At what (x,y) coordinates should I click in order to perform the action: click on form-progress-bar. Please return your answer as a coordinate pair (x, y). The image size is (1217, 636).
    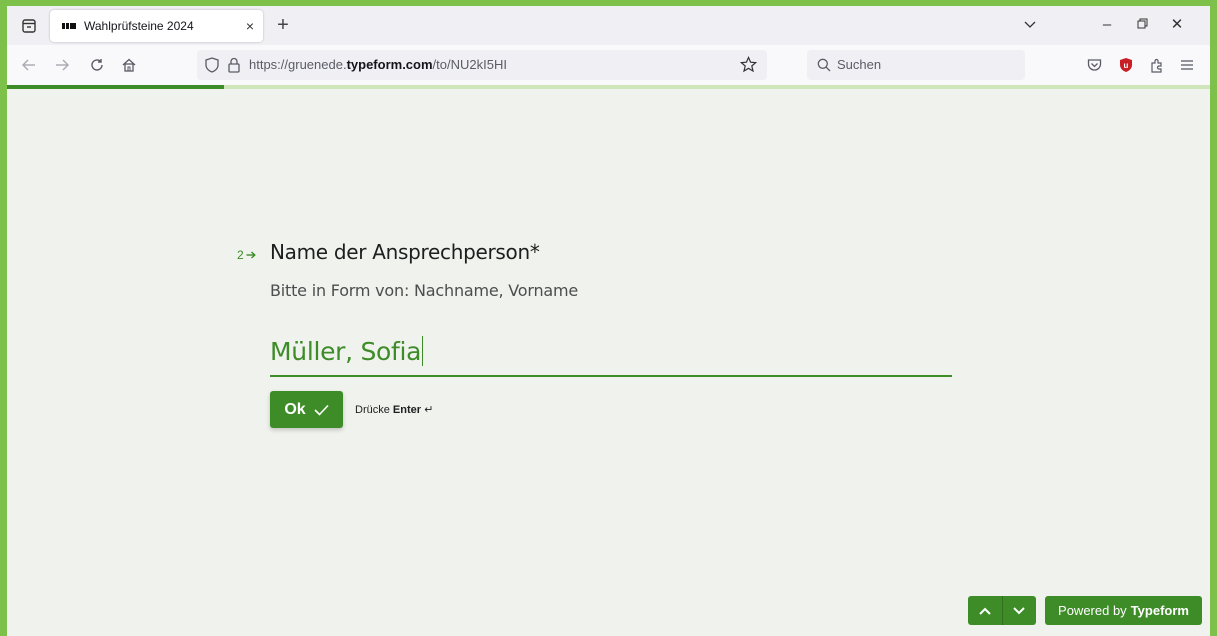
    Looking at the image, I should click on (608, 87).